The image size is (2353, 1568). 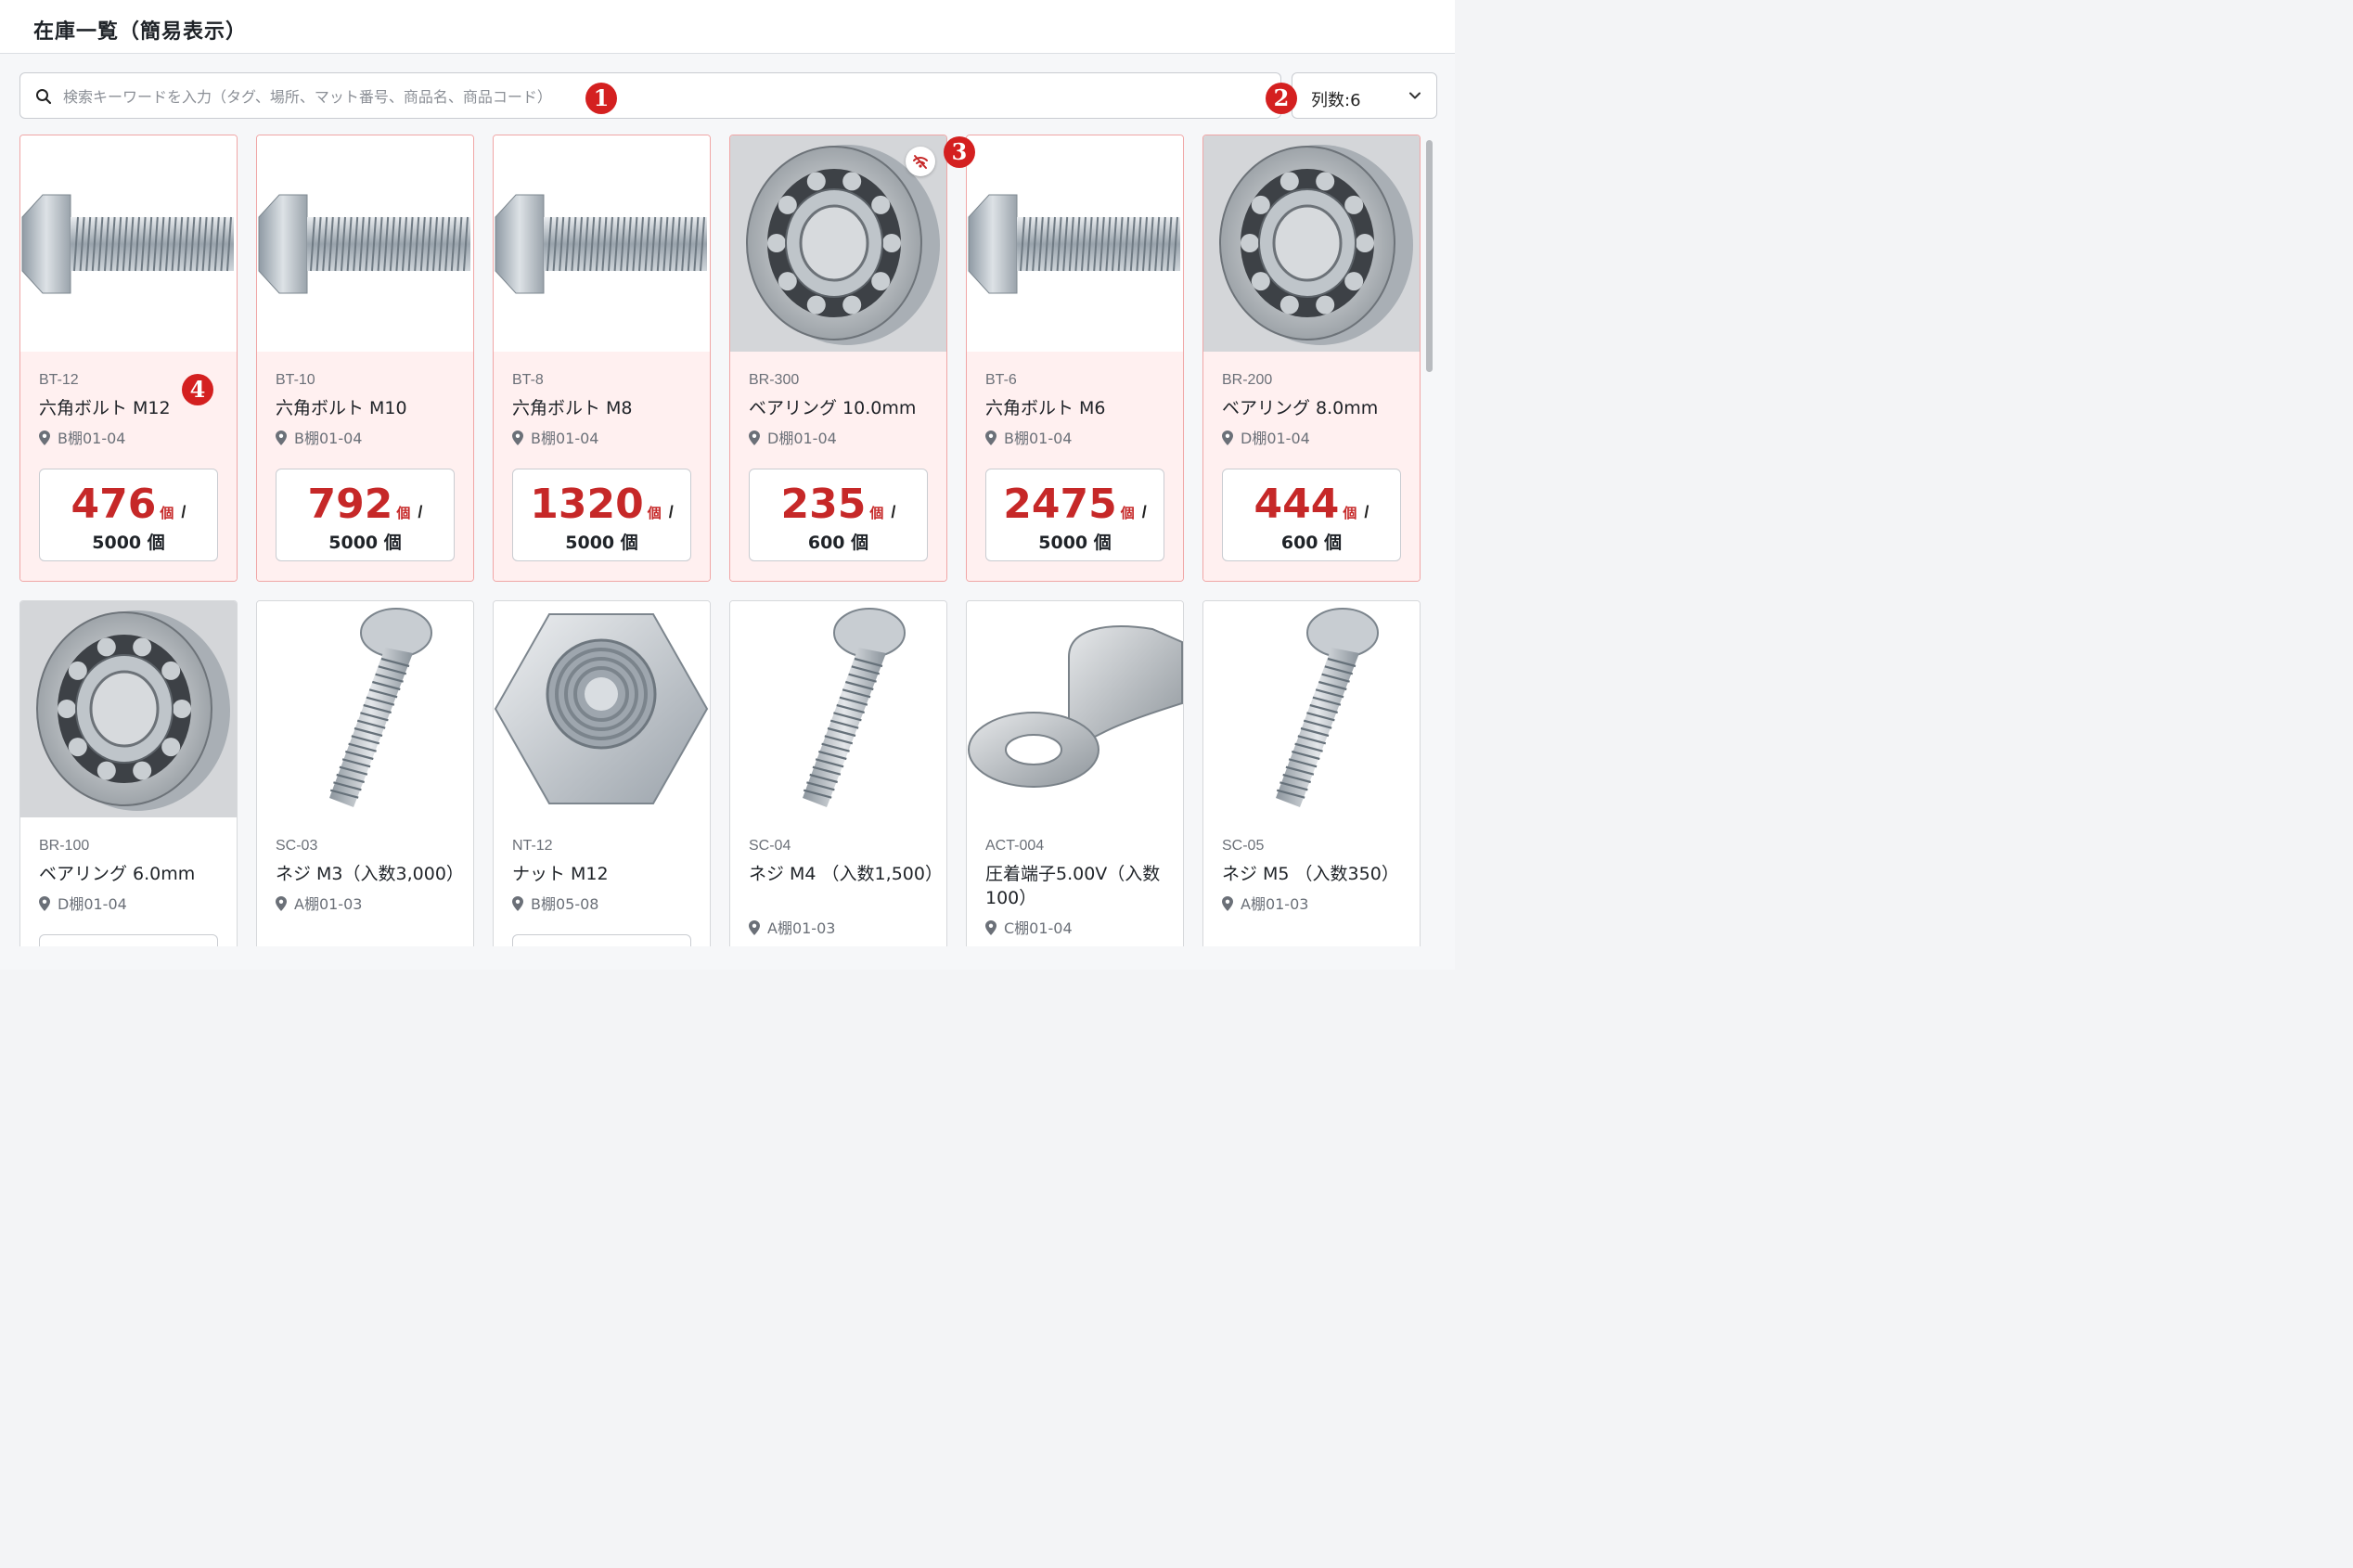 I want to click on stock-box: 444 個 / 600 個, so click(x=1312, y=515).